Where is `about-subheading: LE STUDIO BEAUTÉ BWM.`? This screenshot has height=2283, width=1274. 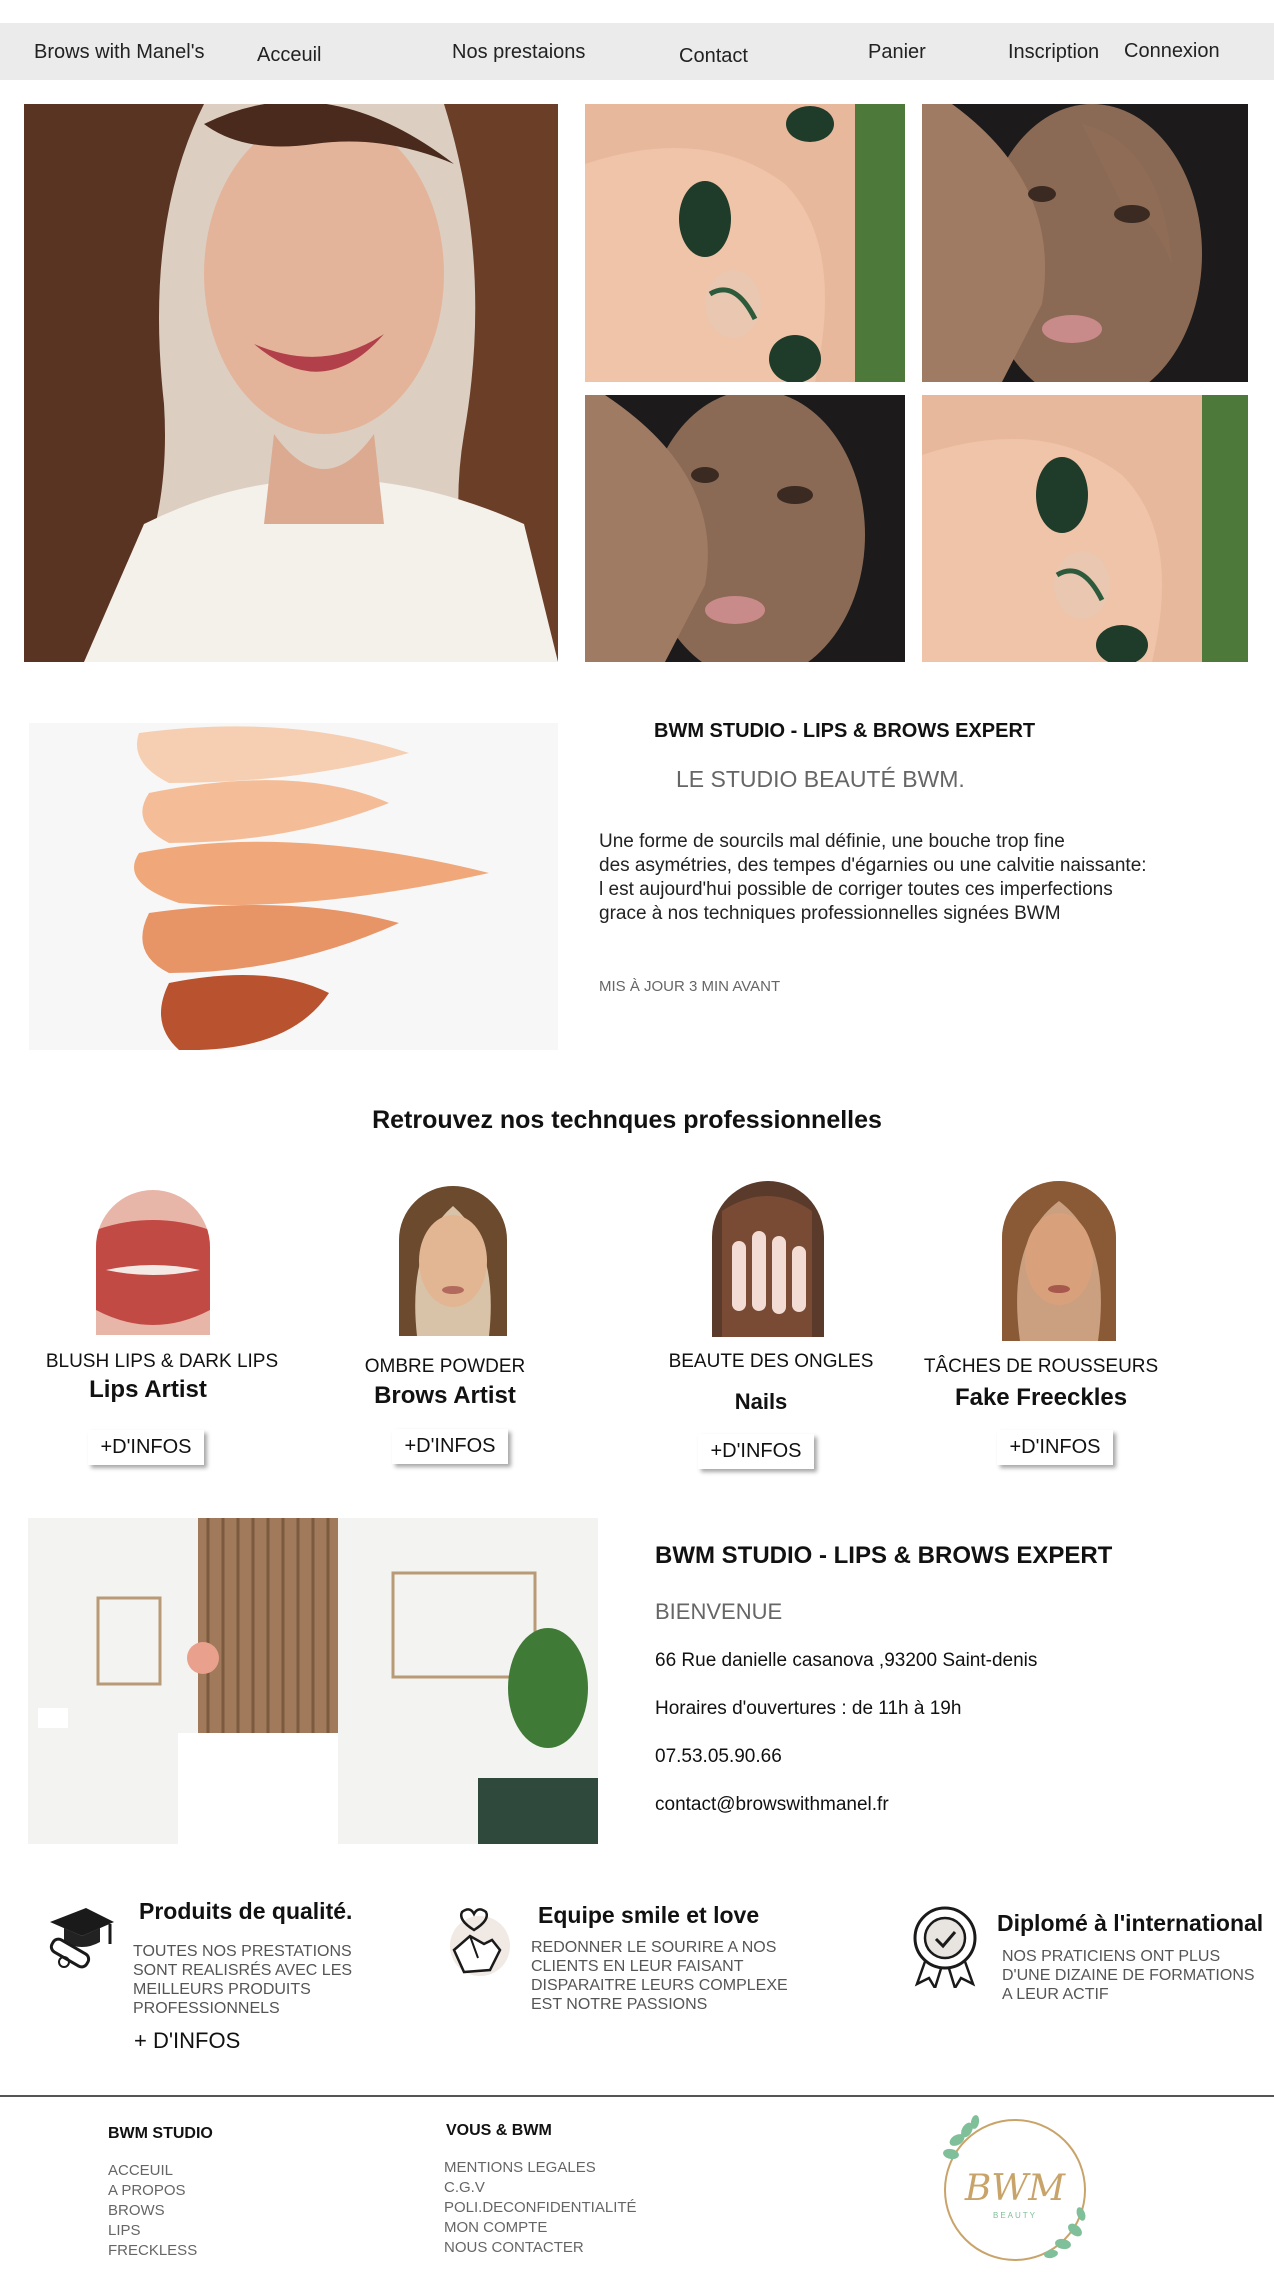
about-subheading: LE STUDIO BEAUTÉ BWM. is located at coordinates (820, 779).